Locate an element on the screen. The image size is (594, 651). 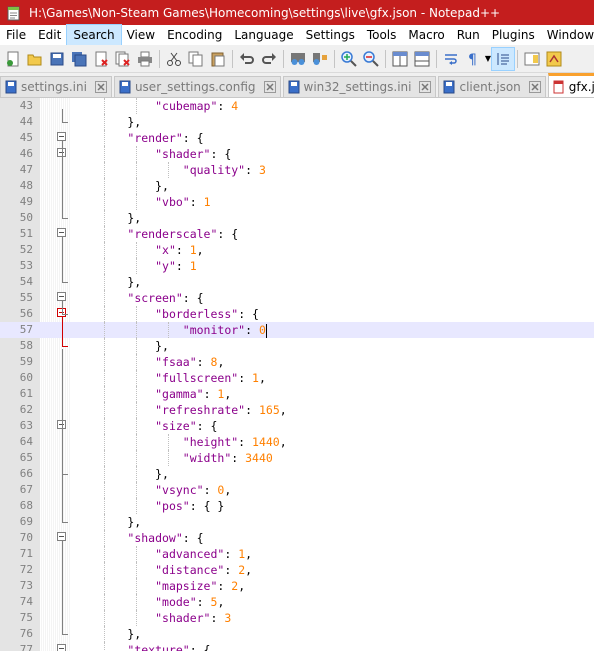
code-text: "advanced": 1, is located at coordinates (162, 554).